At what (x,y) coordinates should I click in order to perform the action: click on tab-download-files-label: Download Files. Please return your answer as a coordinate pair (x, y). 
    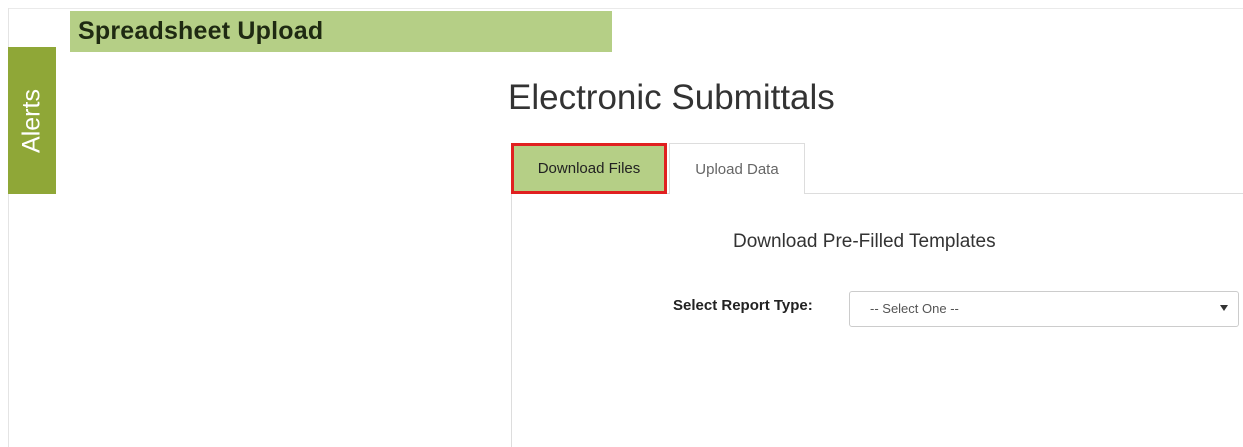
    Looking at the image, I should click on (589, 168).